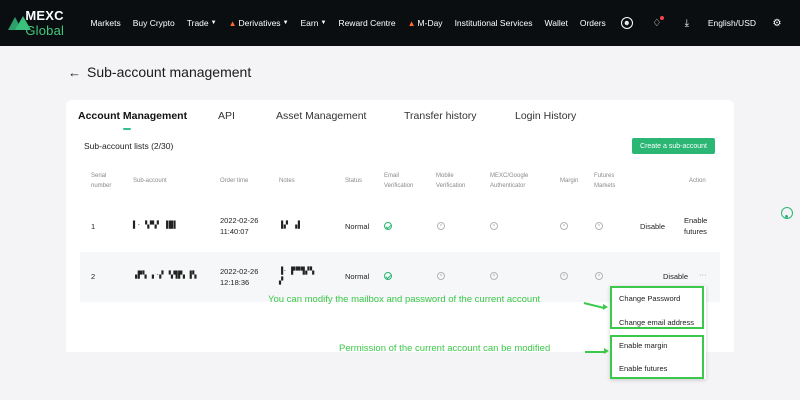 The height and width of the screenshot is (400, 800). I want to click on nav-institutional: Institutional Services, so click(494, 23).